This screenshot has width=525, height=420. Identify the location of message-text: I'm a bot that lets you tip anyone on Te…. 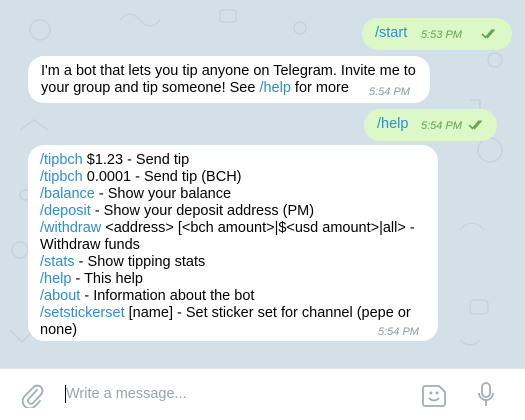
(228, 71).